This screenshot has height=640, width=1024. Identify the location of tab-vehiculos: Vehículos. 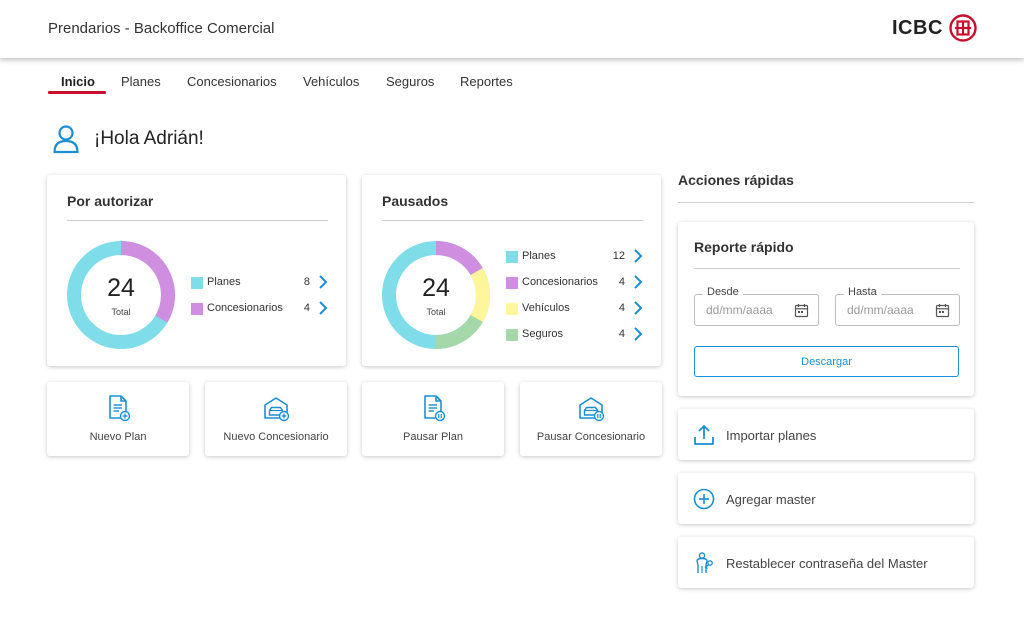
(331, 81).